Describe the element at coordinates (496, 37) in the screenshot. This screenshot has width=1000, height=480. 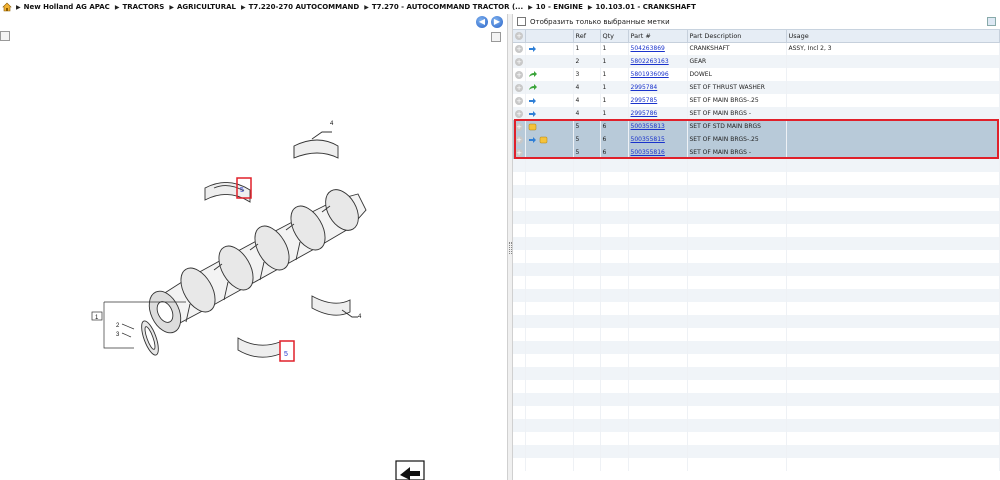
I see `fit-view-icon` at that location.